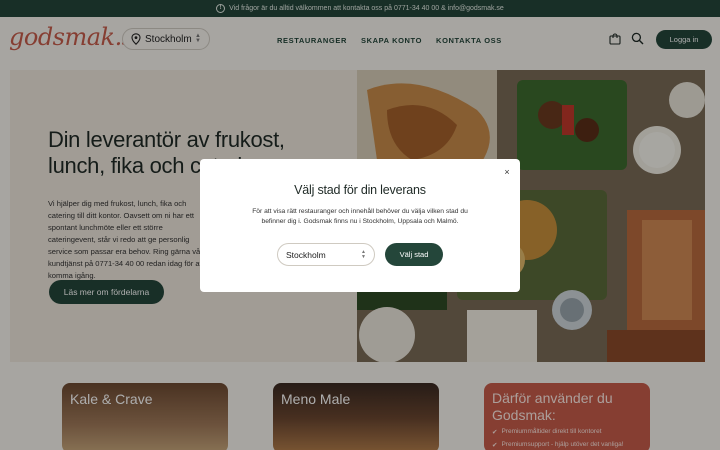 This screenshot has width=720, height=450. I want to click on choose-city-button: Välj stad, so click(414, 254).